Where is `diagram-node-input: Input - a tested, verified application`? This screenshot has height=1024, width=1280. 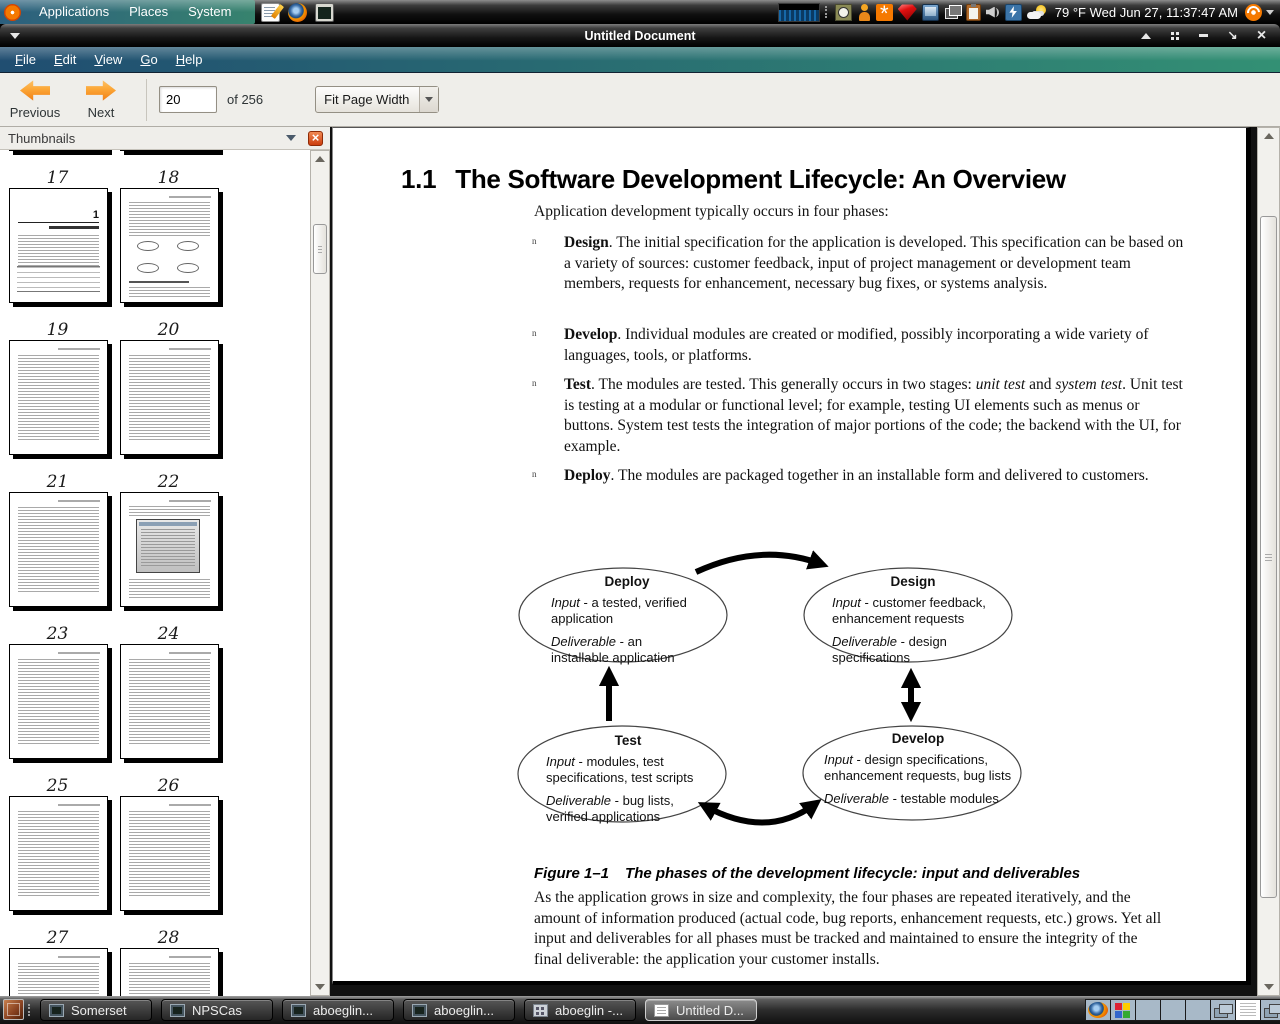 diagram-node-input: Input - a tested, verified application is located at coordinates (619, 610).